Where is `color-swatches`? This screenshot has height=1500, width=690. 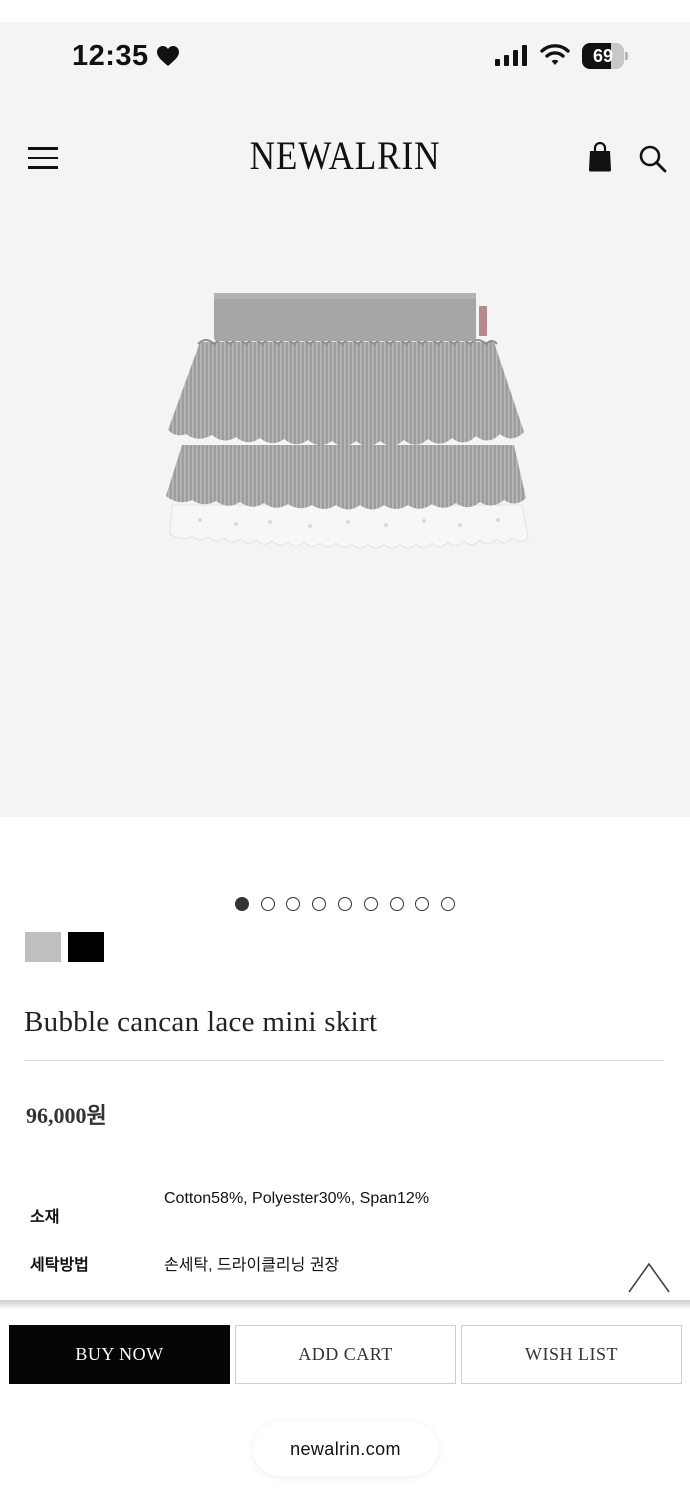 color-swatches is located at coordinates (64, 947).